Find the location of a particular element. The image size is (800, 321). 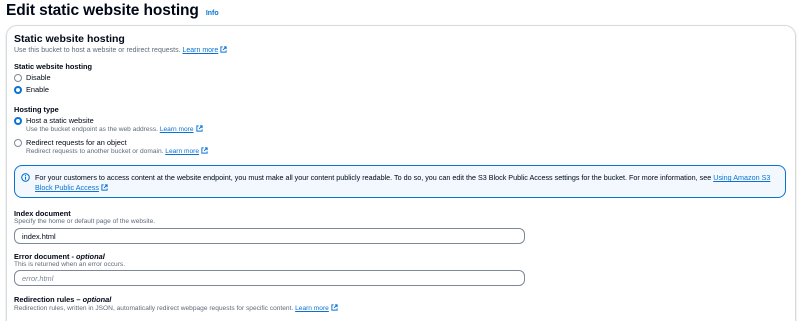

error-document-label-text: Error document is located at coordinates (42, 256).